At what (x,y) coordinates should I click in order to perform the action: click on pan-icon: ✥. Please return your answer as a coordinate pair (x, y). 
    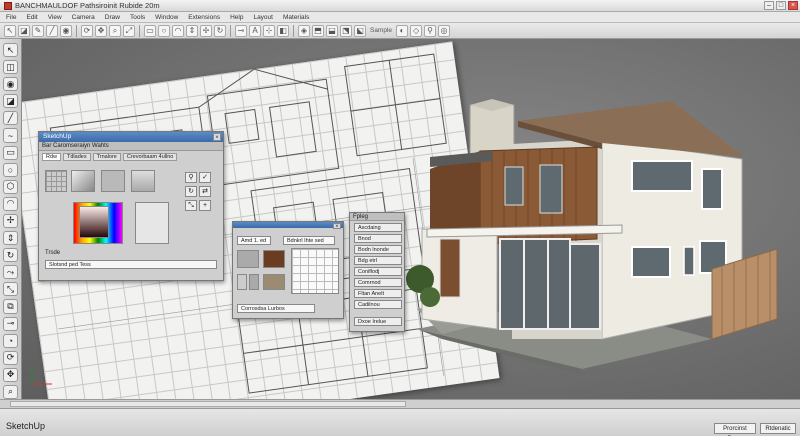
    Looking at the image, I should click on (101, 30).